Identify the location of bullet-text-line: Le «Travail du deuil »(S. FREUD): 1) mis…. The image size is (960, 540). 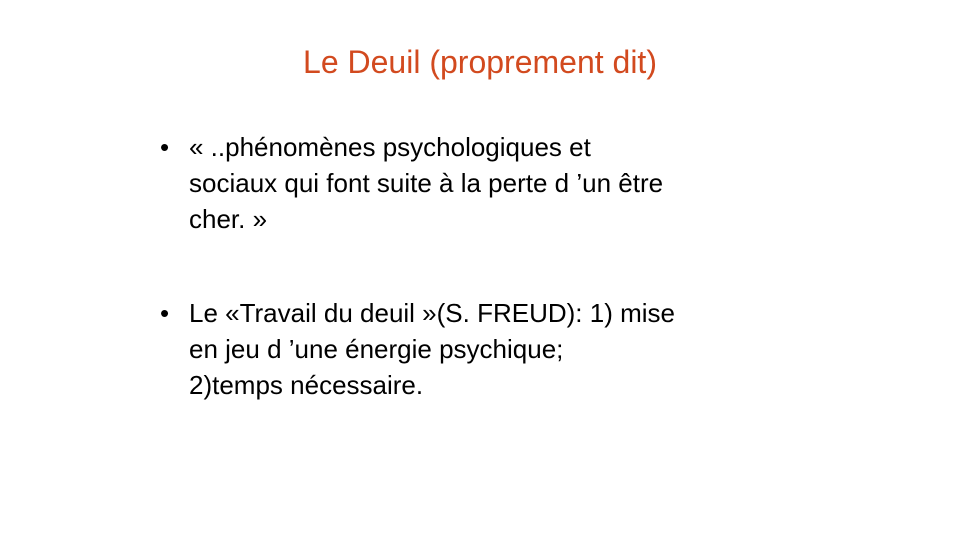
(432, 313).